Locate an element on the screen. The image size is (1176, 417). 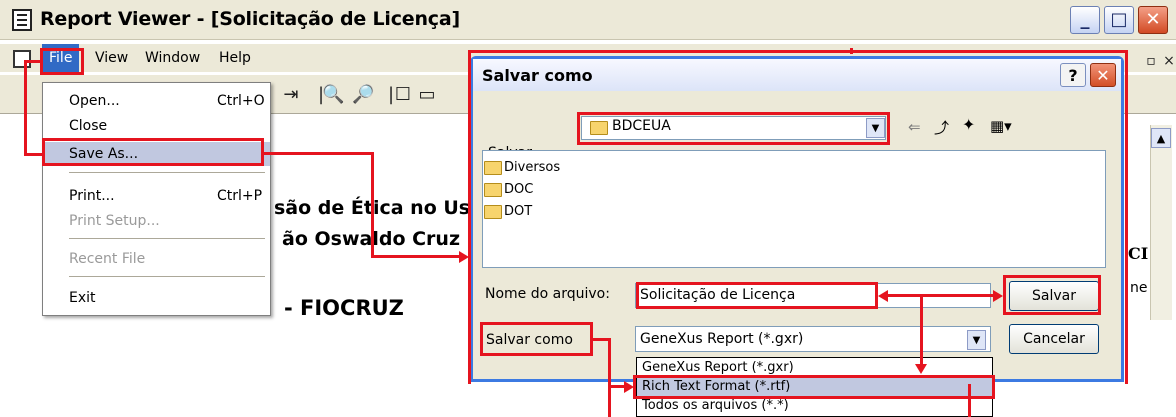
annotation-box-folder is located at coordinates (733, 128).